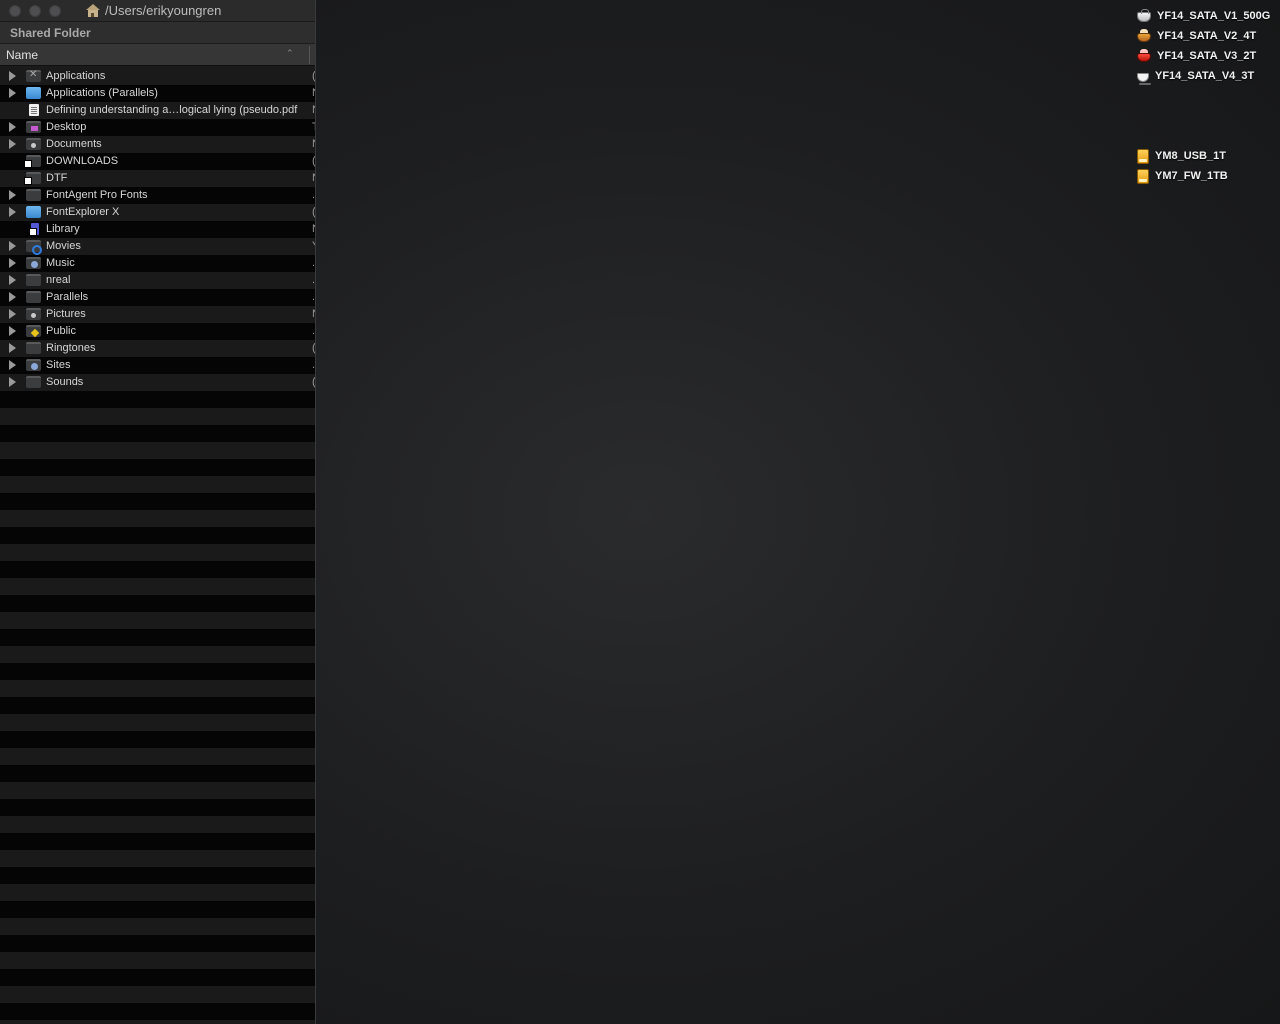 The width and height of the screenshot is (1280, 1024). What do you see at coordinates (60, 263) in the screenshot?
I see `item-name: Music` at bounding box center [60, 263].